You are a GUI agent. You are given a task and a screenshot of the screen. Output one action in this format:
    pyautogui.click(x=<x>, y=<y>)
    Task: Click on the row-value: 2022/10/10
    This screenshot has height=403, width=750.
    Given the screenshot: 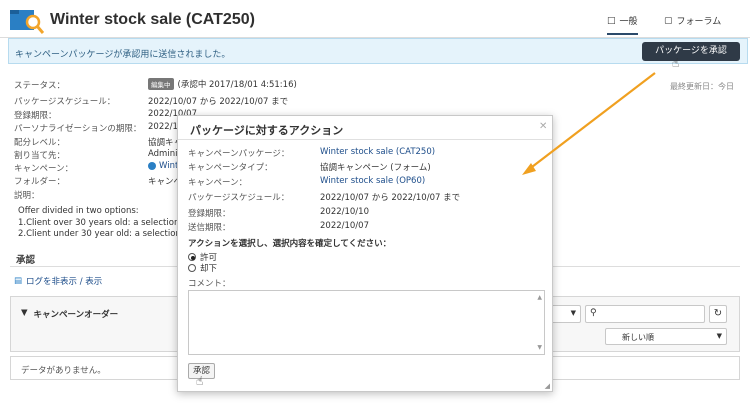 What is the action you would take?
    pyautogui.click(x=344, y=212)
    